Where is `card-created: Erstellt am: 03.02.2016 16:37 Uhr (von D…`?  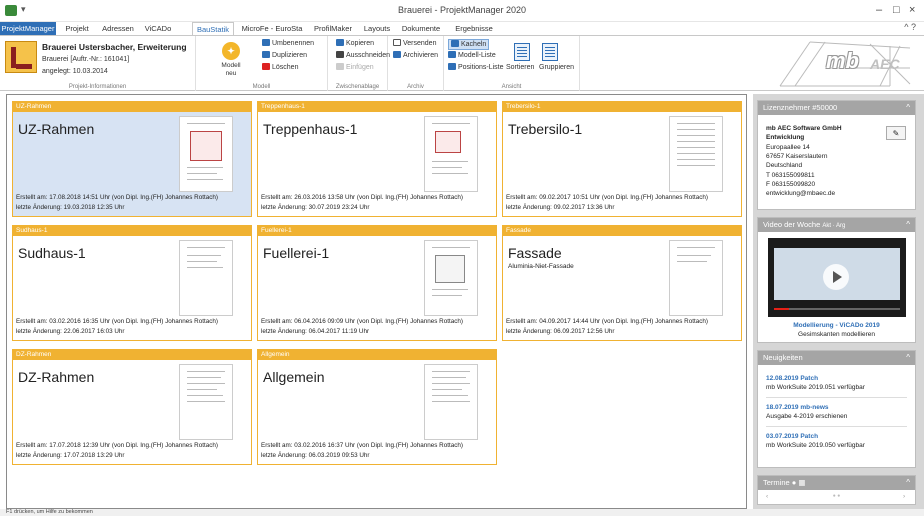
card-created: Erstellt am: 03.02.2016 16:37 Uhr (von D… is located at coordinates (362, 445).